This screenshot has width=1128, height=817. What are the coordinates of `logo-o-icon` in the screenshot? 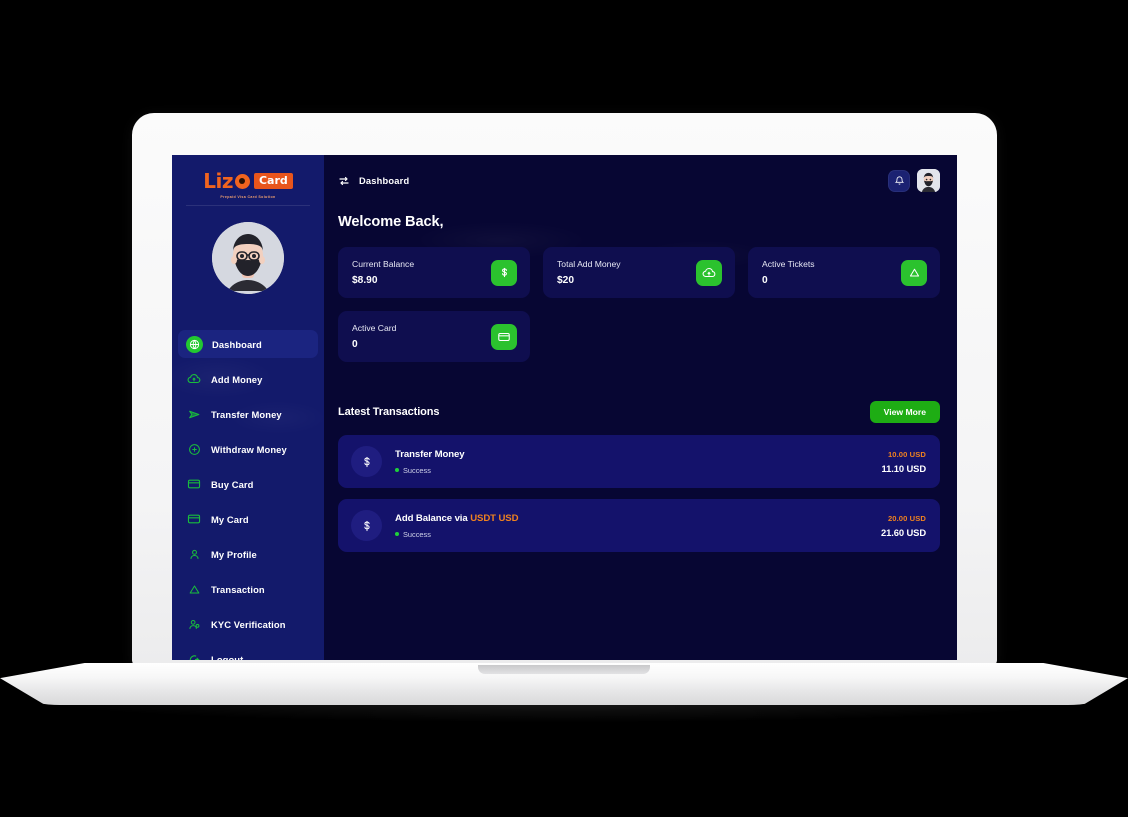 It's located at (242, 181).